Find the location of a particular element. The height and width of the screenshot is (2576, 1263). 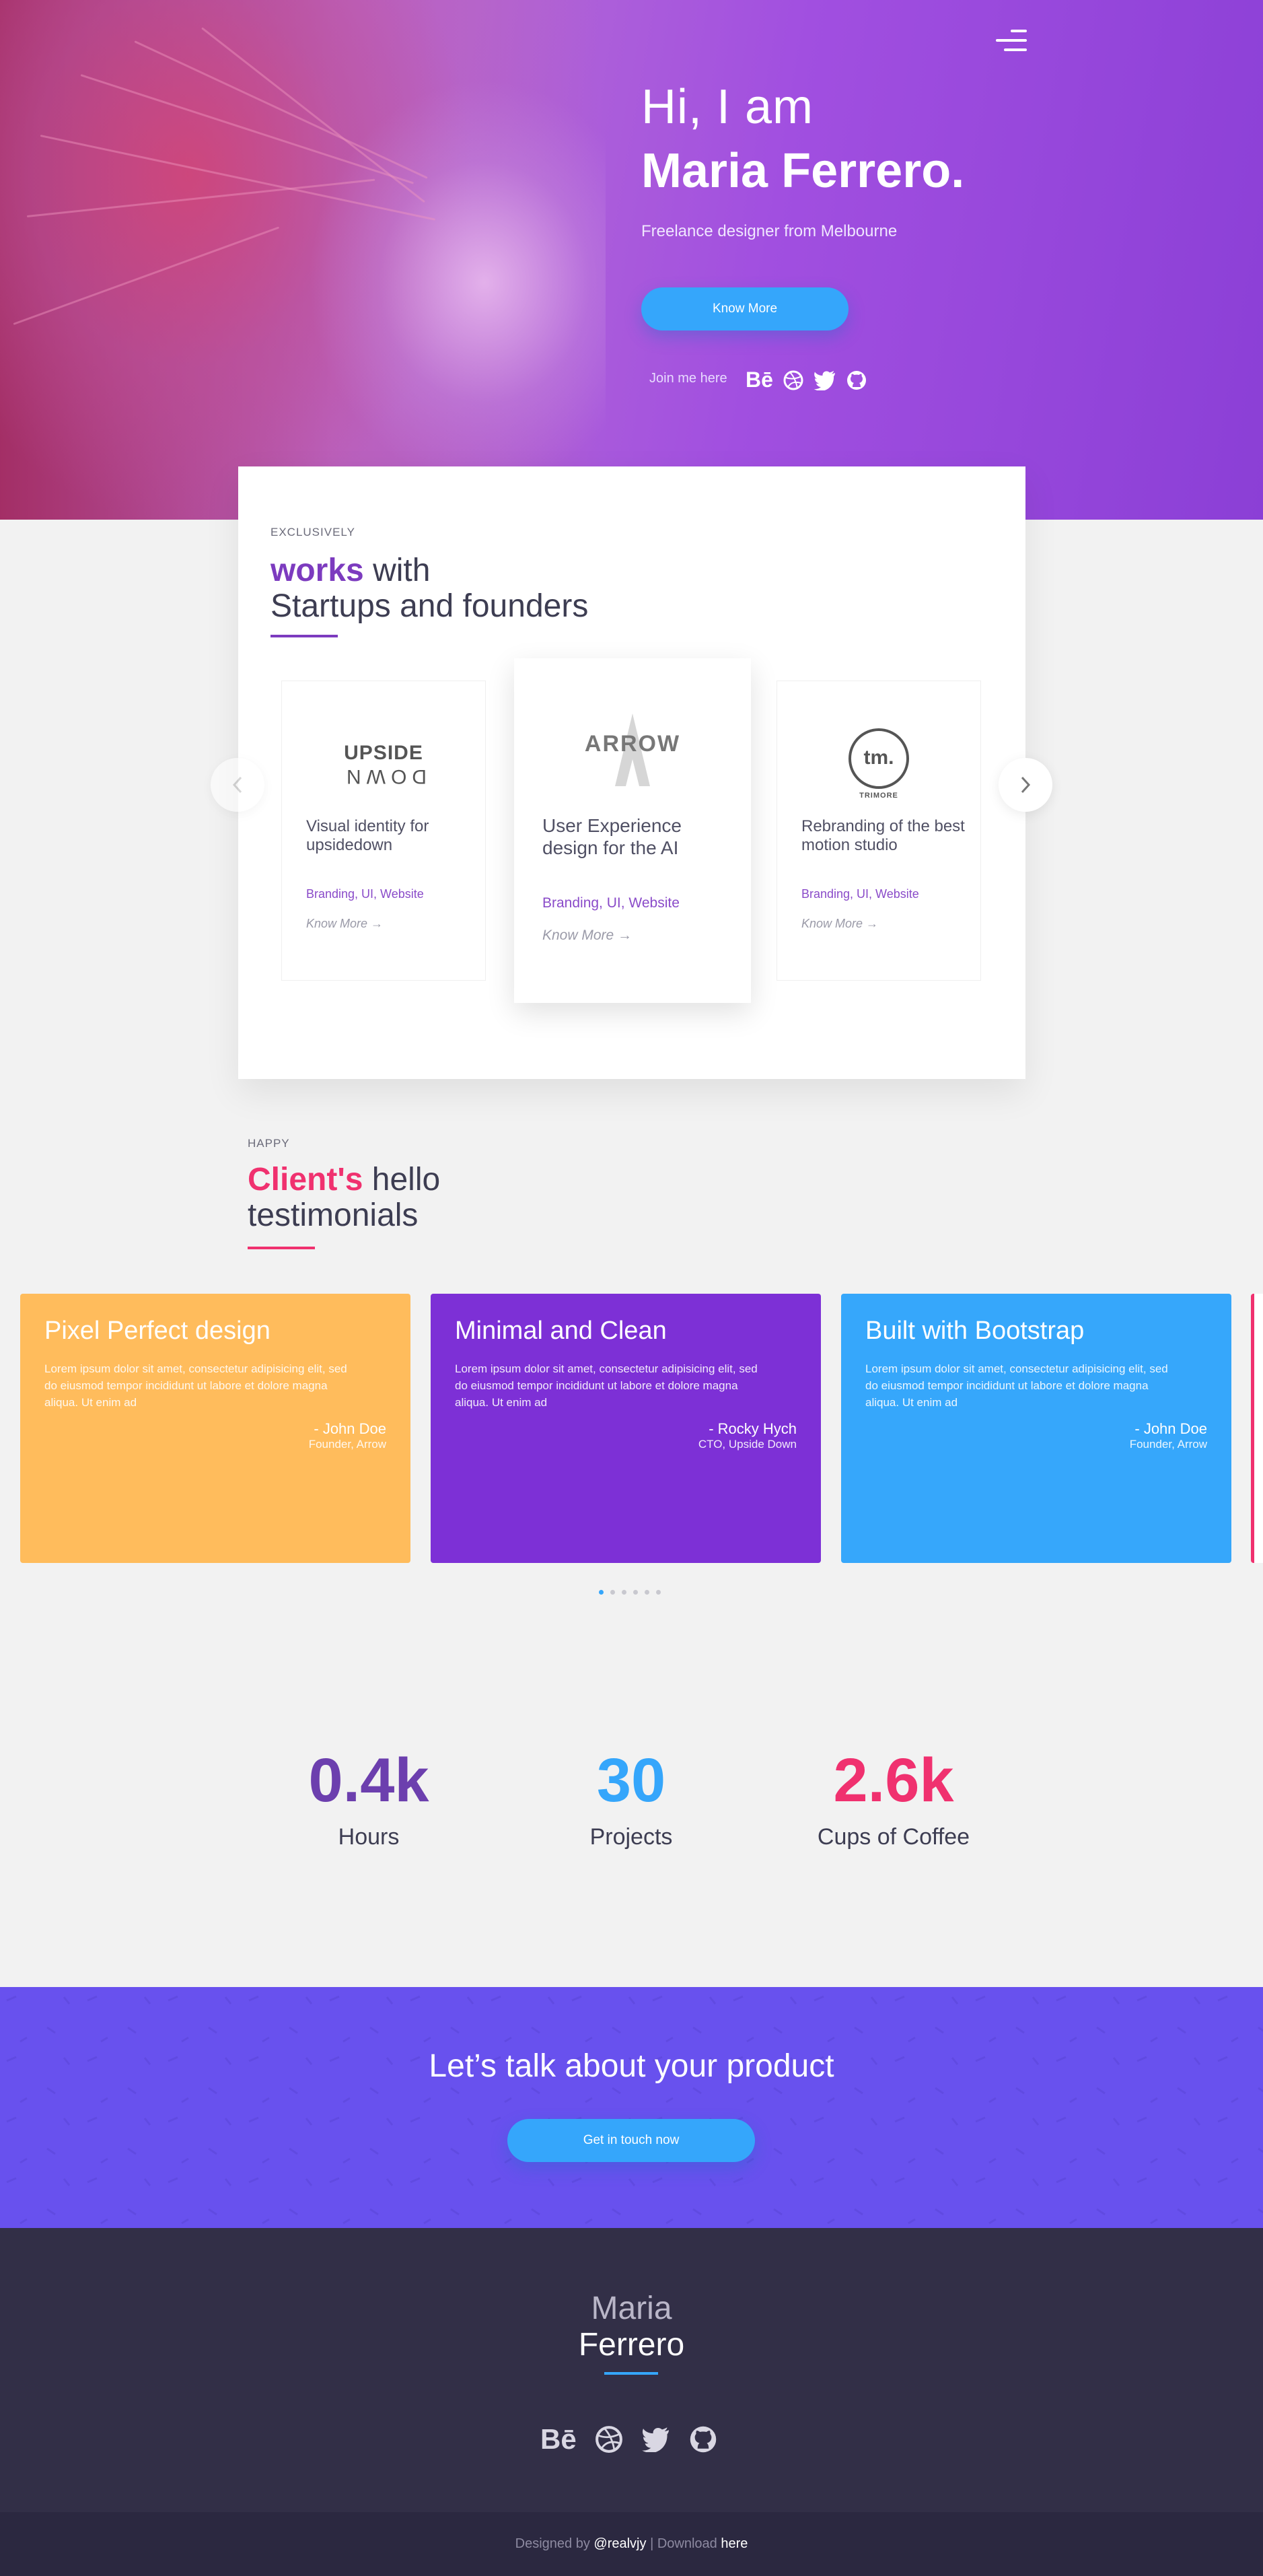

testimonials-title: Client's hello testimonials is located at coordinates (344, 1197).